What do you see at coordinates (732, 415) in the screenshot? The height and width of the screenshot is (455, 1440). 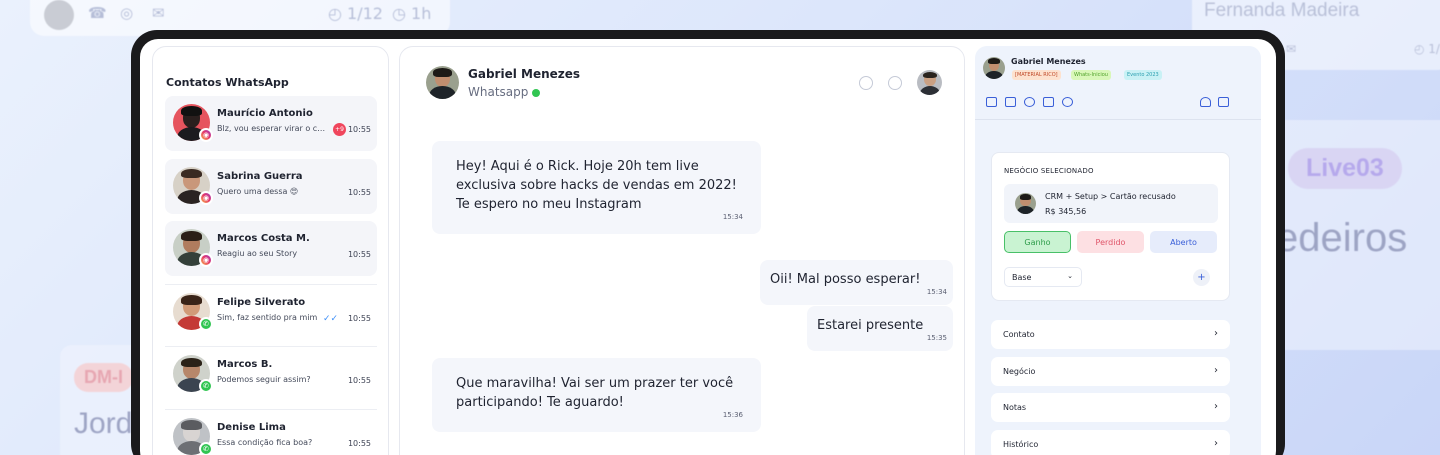 I see `message-time: 15:36` at bounding box center [732, 415].